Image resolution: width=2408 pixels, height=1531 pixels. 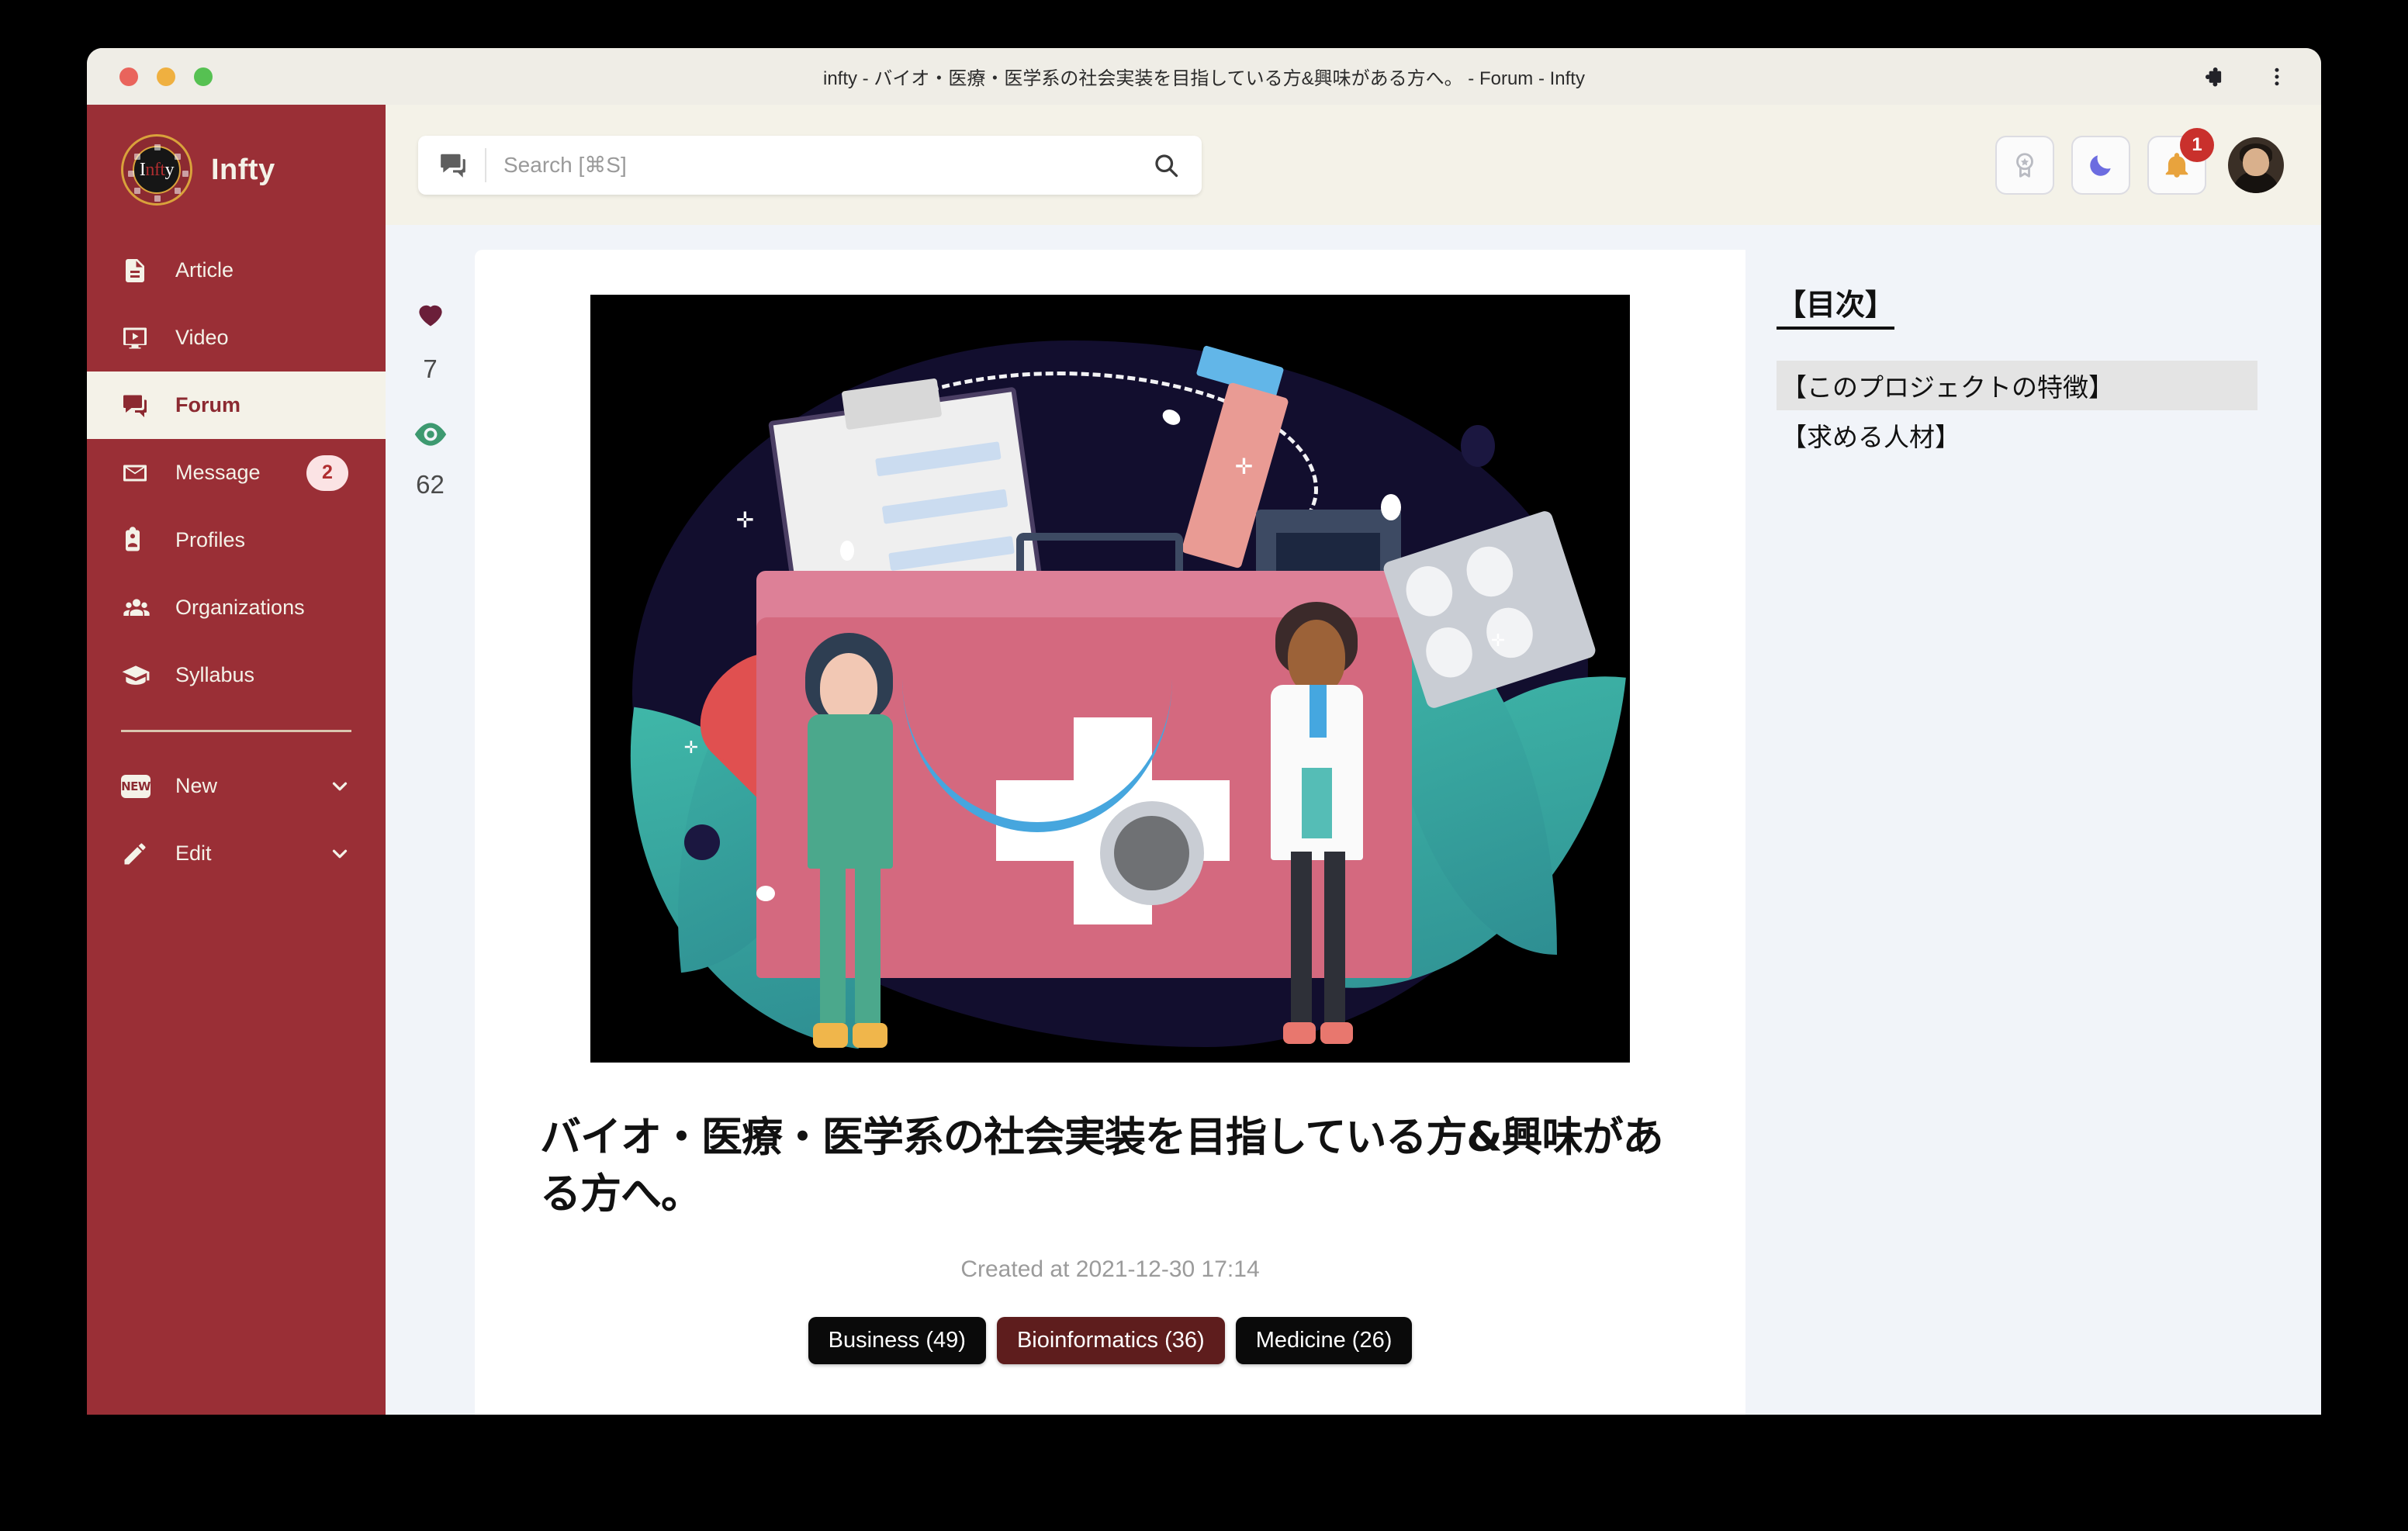 I want to click on badge-award-icon, so click(x=2024, y=165).